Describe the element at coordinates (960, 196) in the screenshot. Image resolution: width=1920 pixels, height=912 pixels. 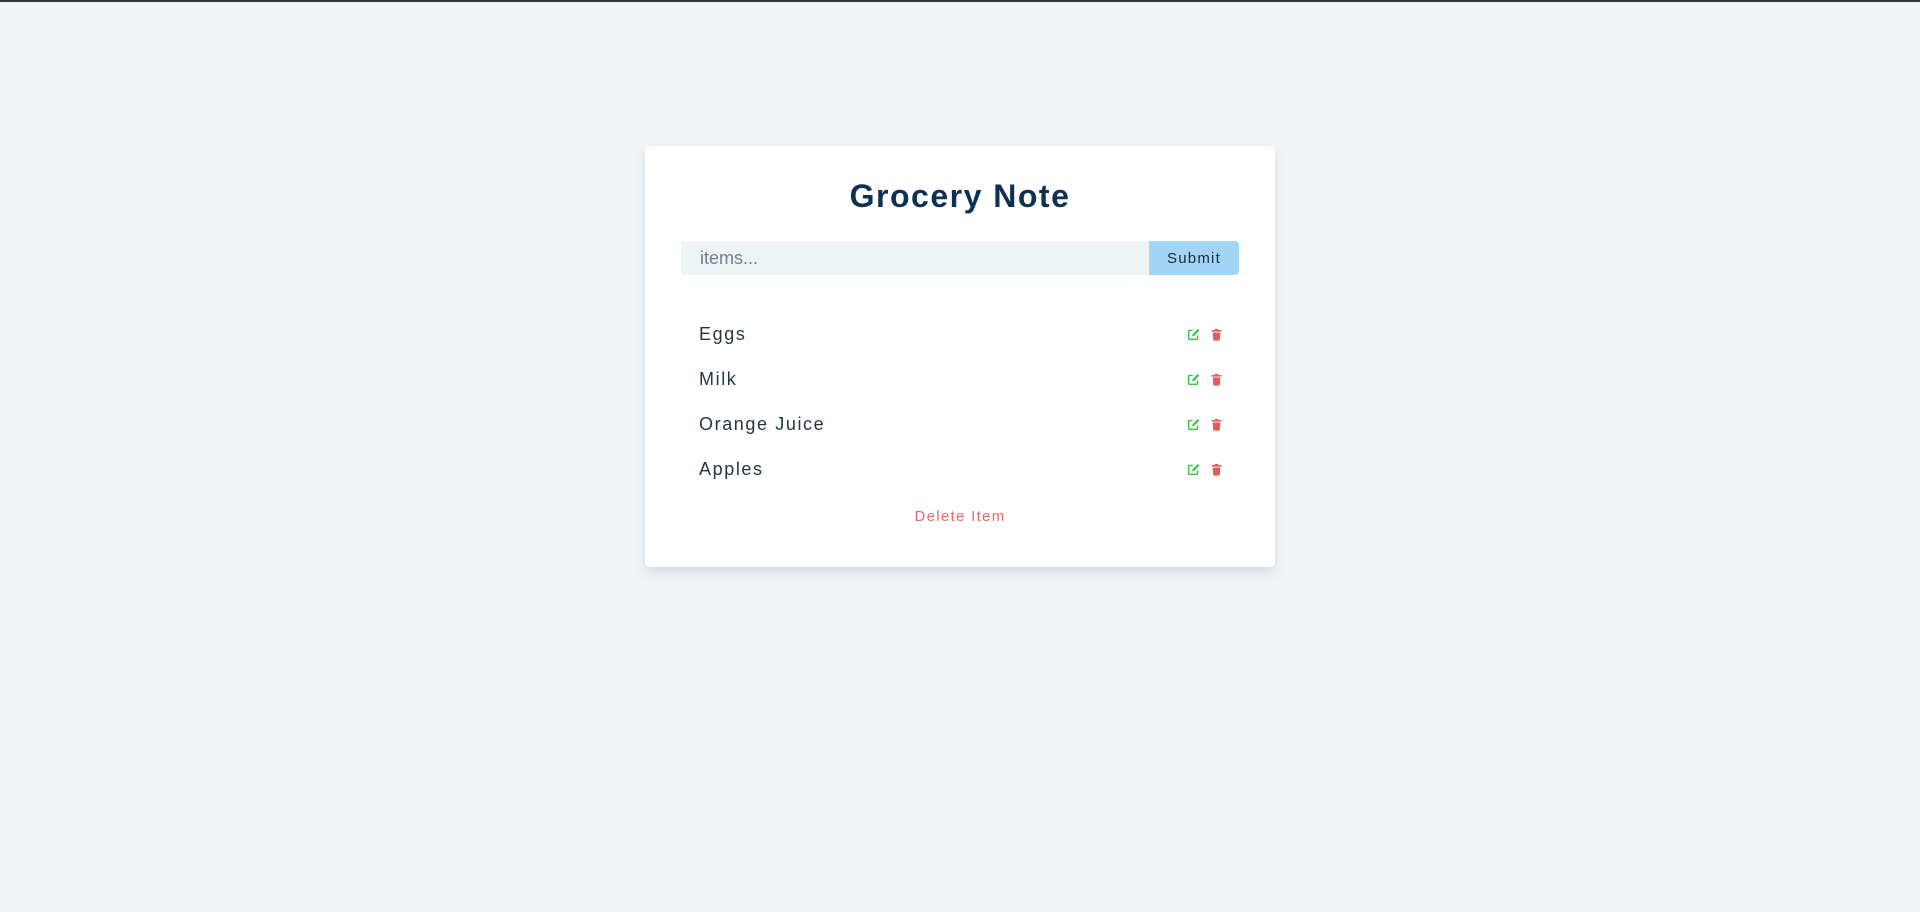
I see `page-title: Grocery Note` at that location.